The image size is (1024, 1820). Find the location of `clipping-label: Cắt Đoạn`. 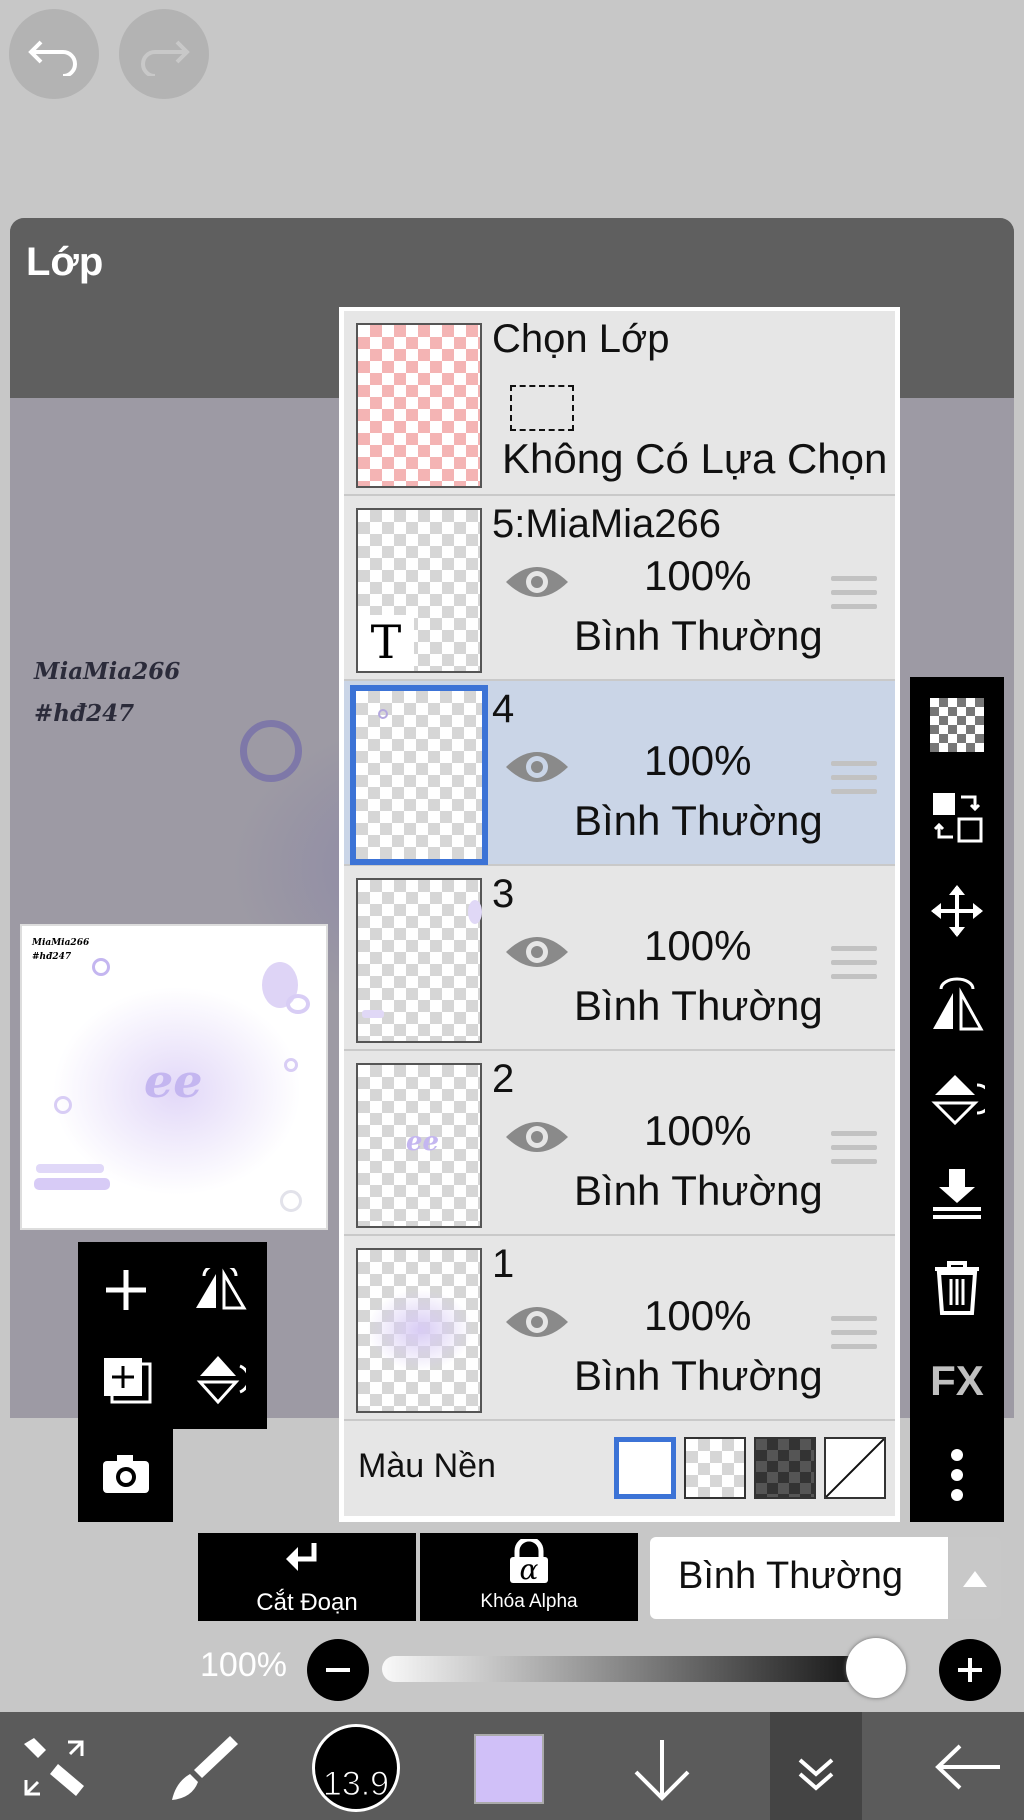

clipping-label: Cắt Đoạn is located at coordinates (307, 1602).